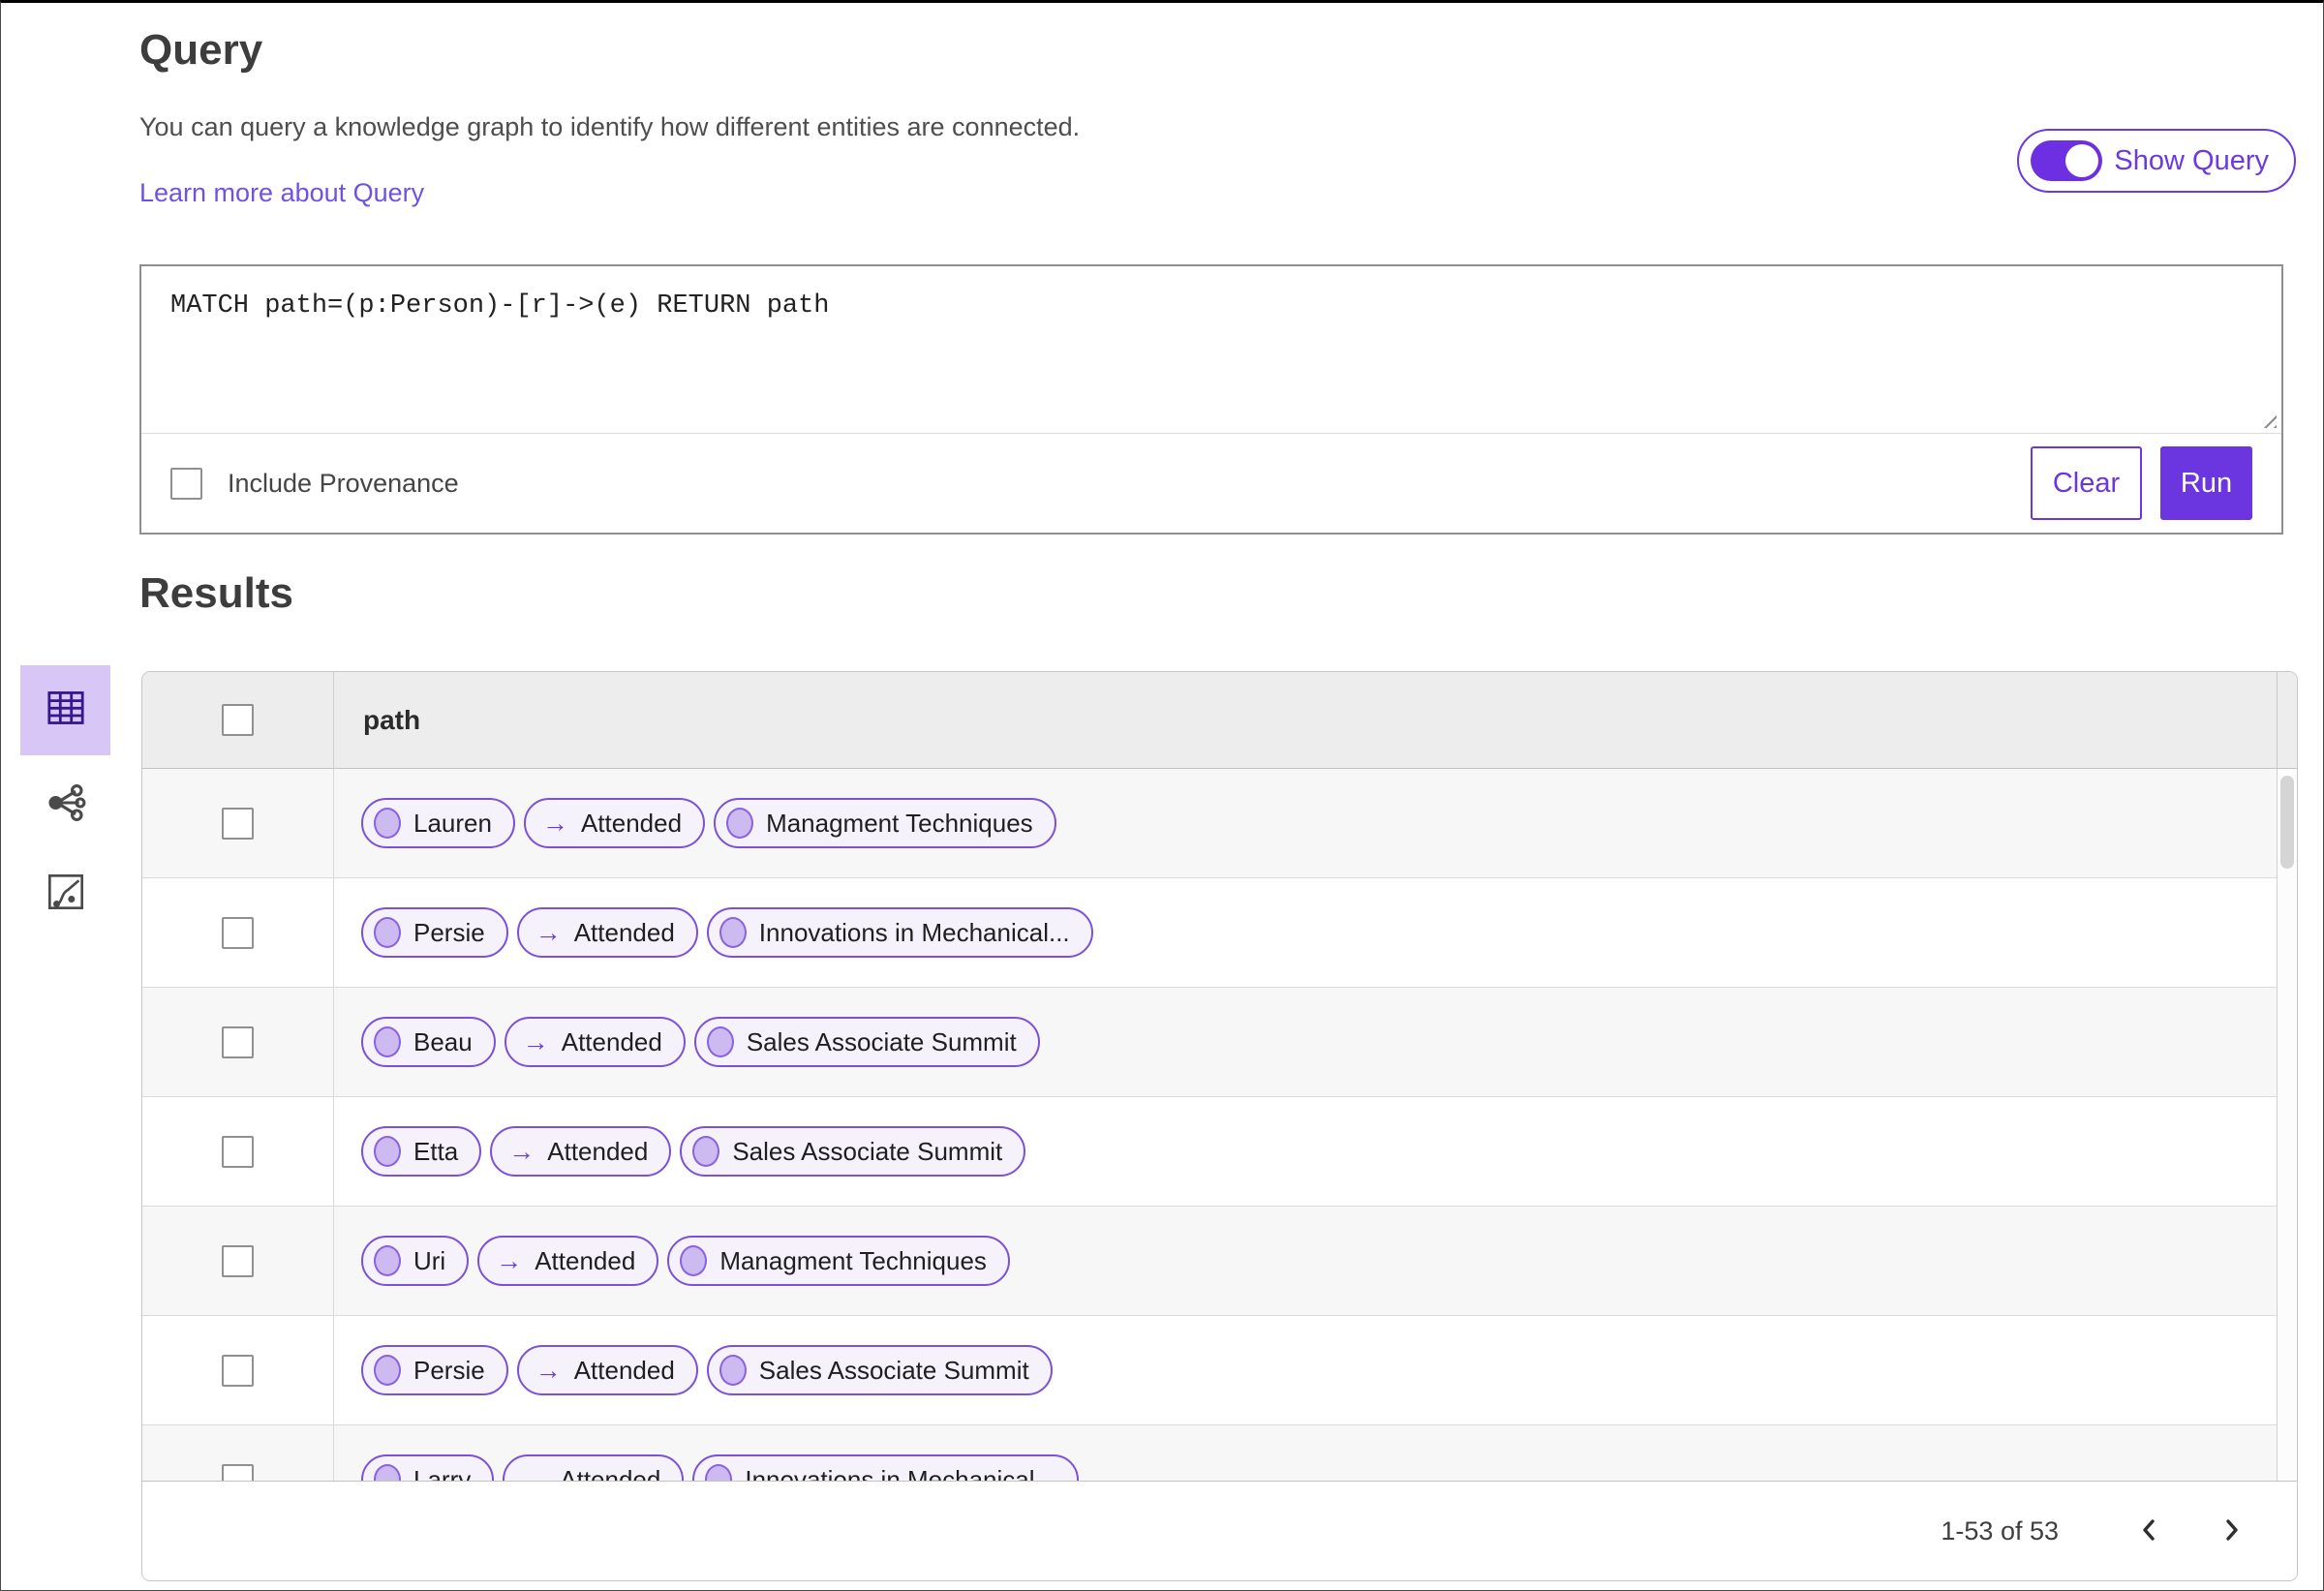  What do you see at coordinates (2192, 160) in the screenshot?
I see `show-query-toggle-label: Show Query` at bounding box center [2192, 160].